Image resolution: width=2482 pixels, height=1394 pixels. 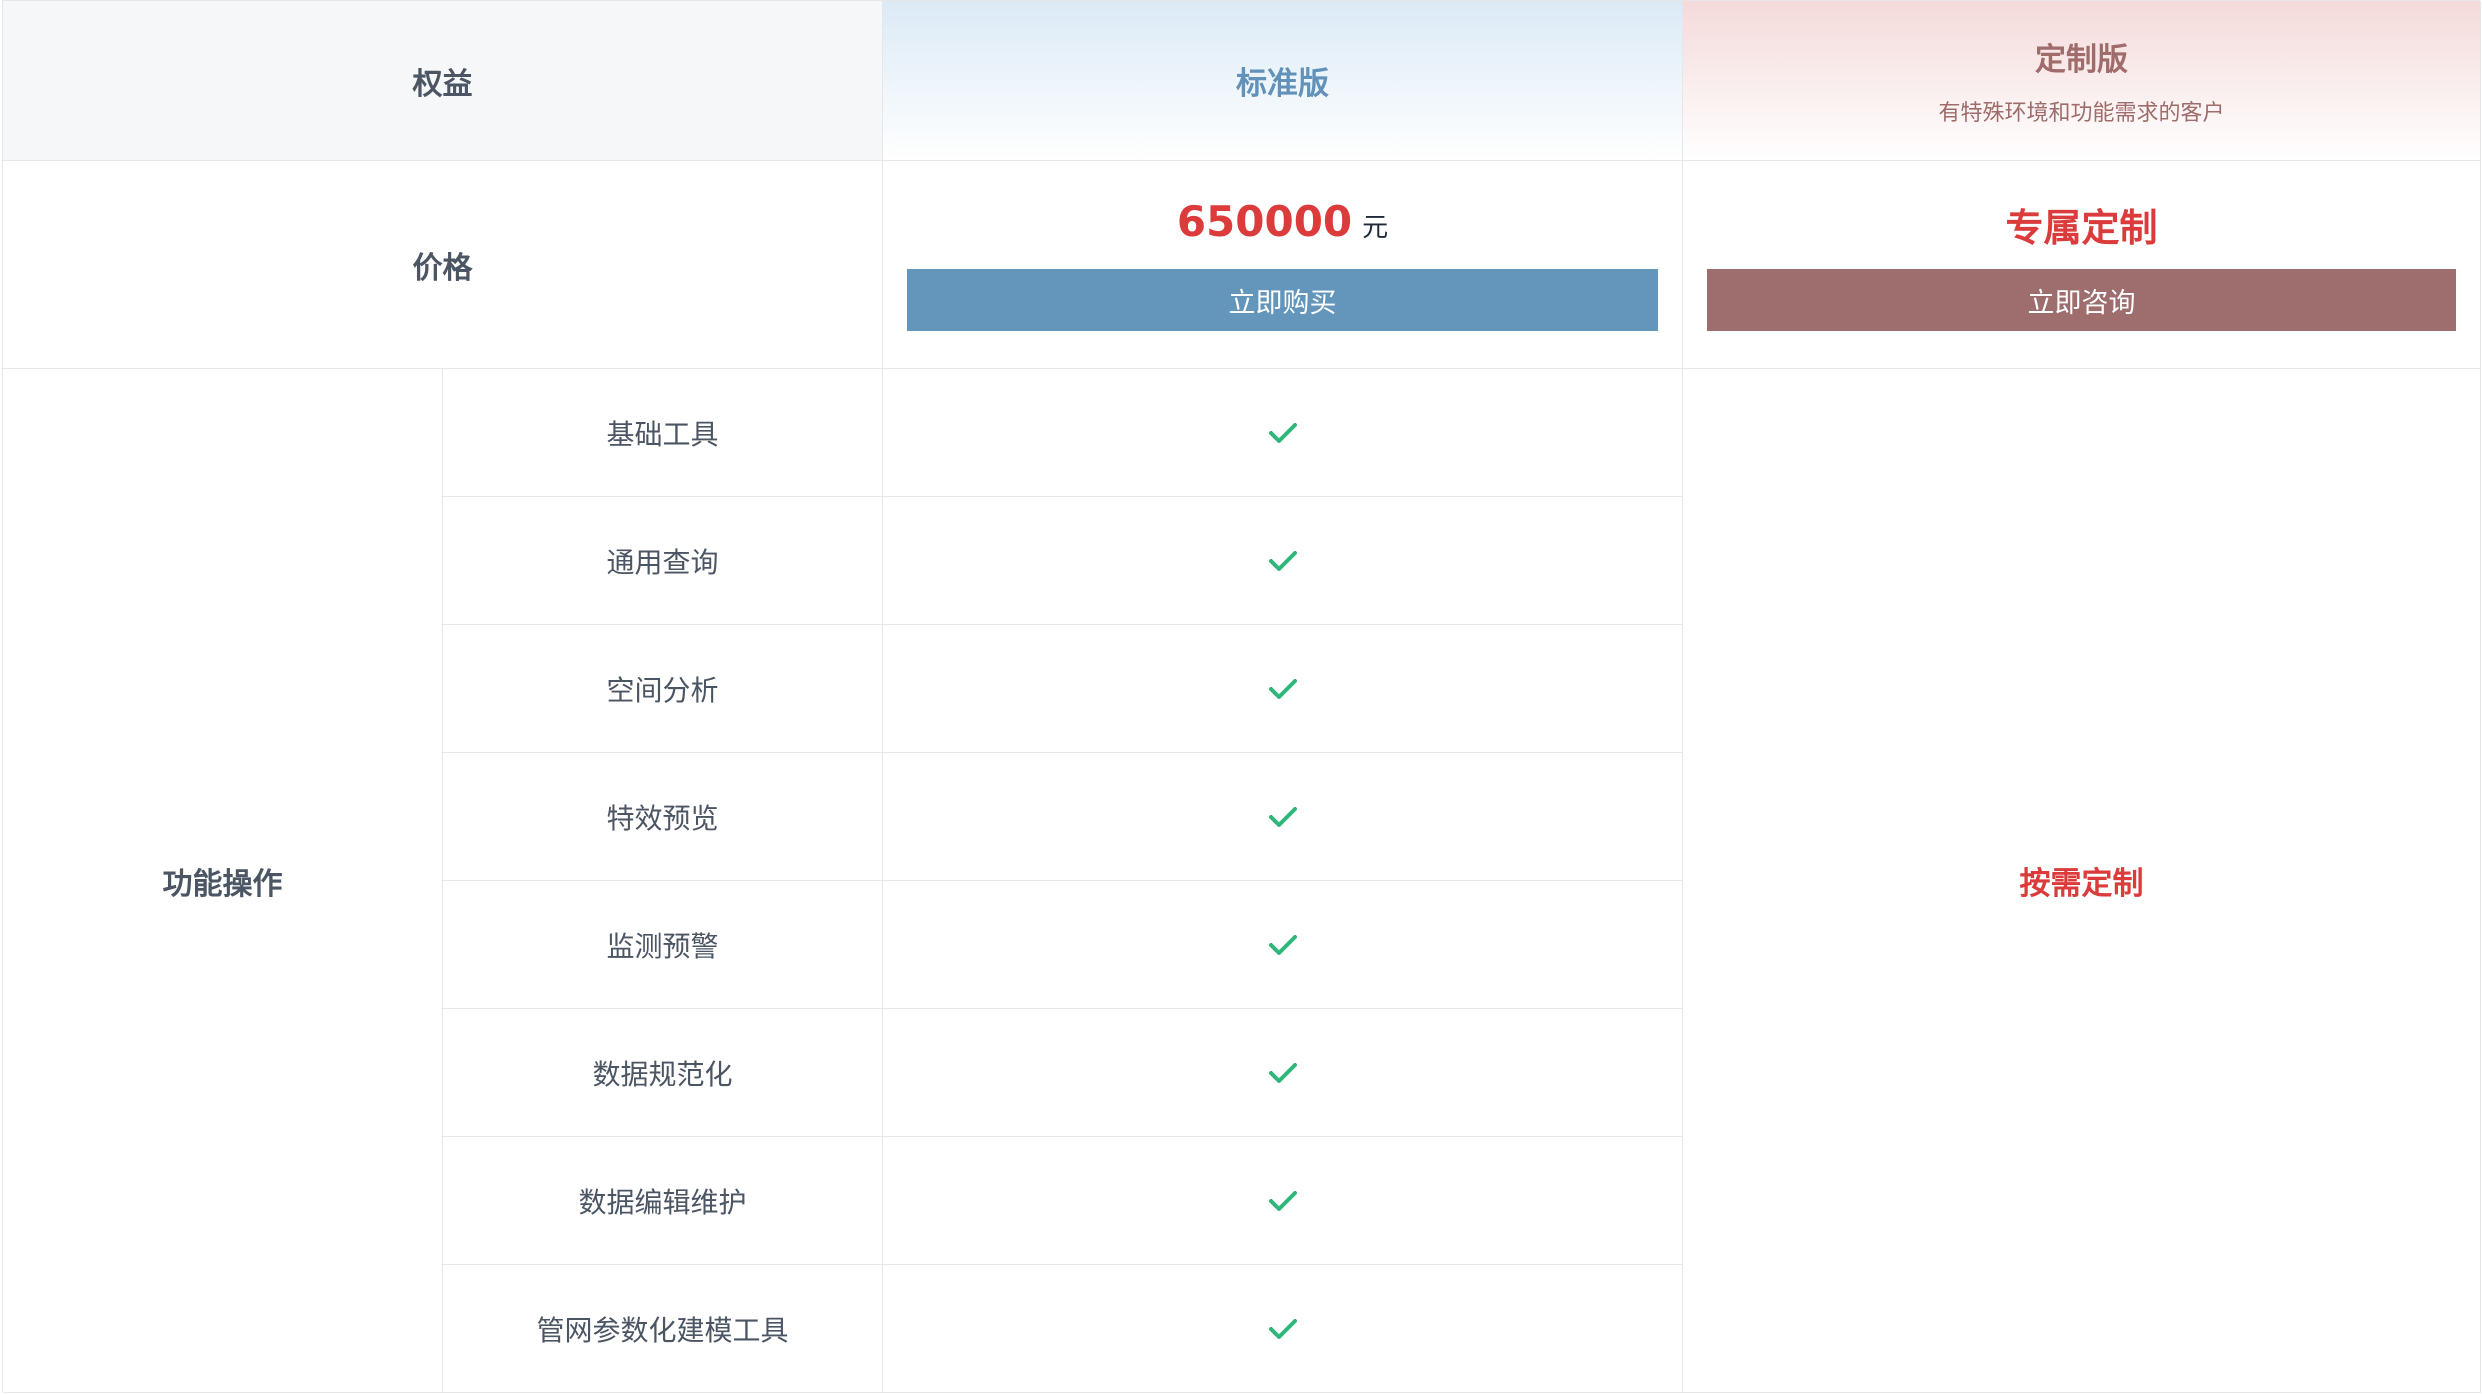 What do you see at coordinates (442, 84) in the screenshot?
I see `rights-header: 权益` at bounding box center [442, 84].